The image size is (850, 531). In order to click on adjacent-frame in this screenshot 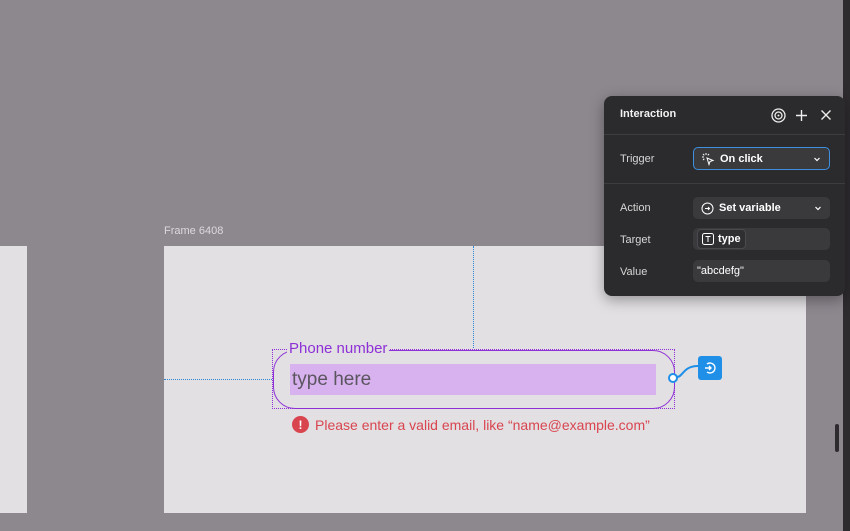, I will do `click(13, 379)`.